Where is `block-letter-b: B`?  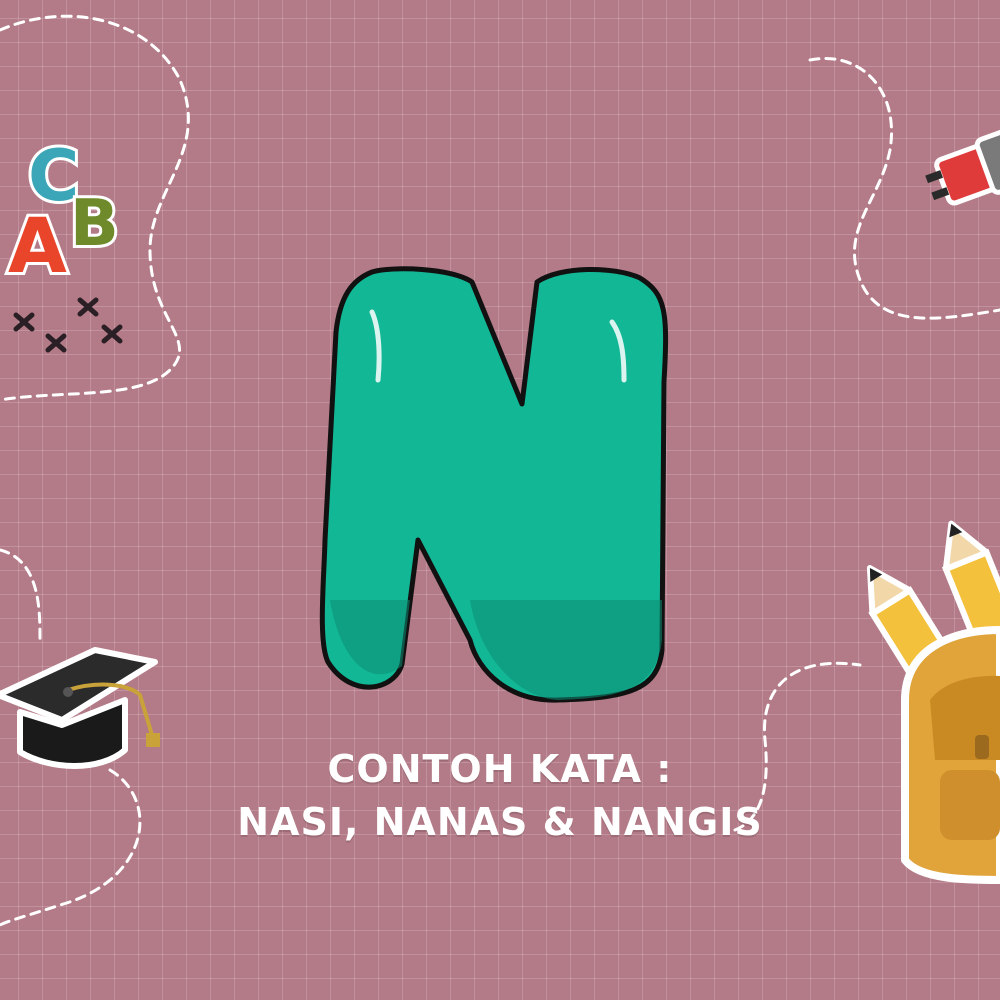
block-letter-b: B is located at coordinates (94, 224).